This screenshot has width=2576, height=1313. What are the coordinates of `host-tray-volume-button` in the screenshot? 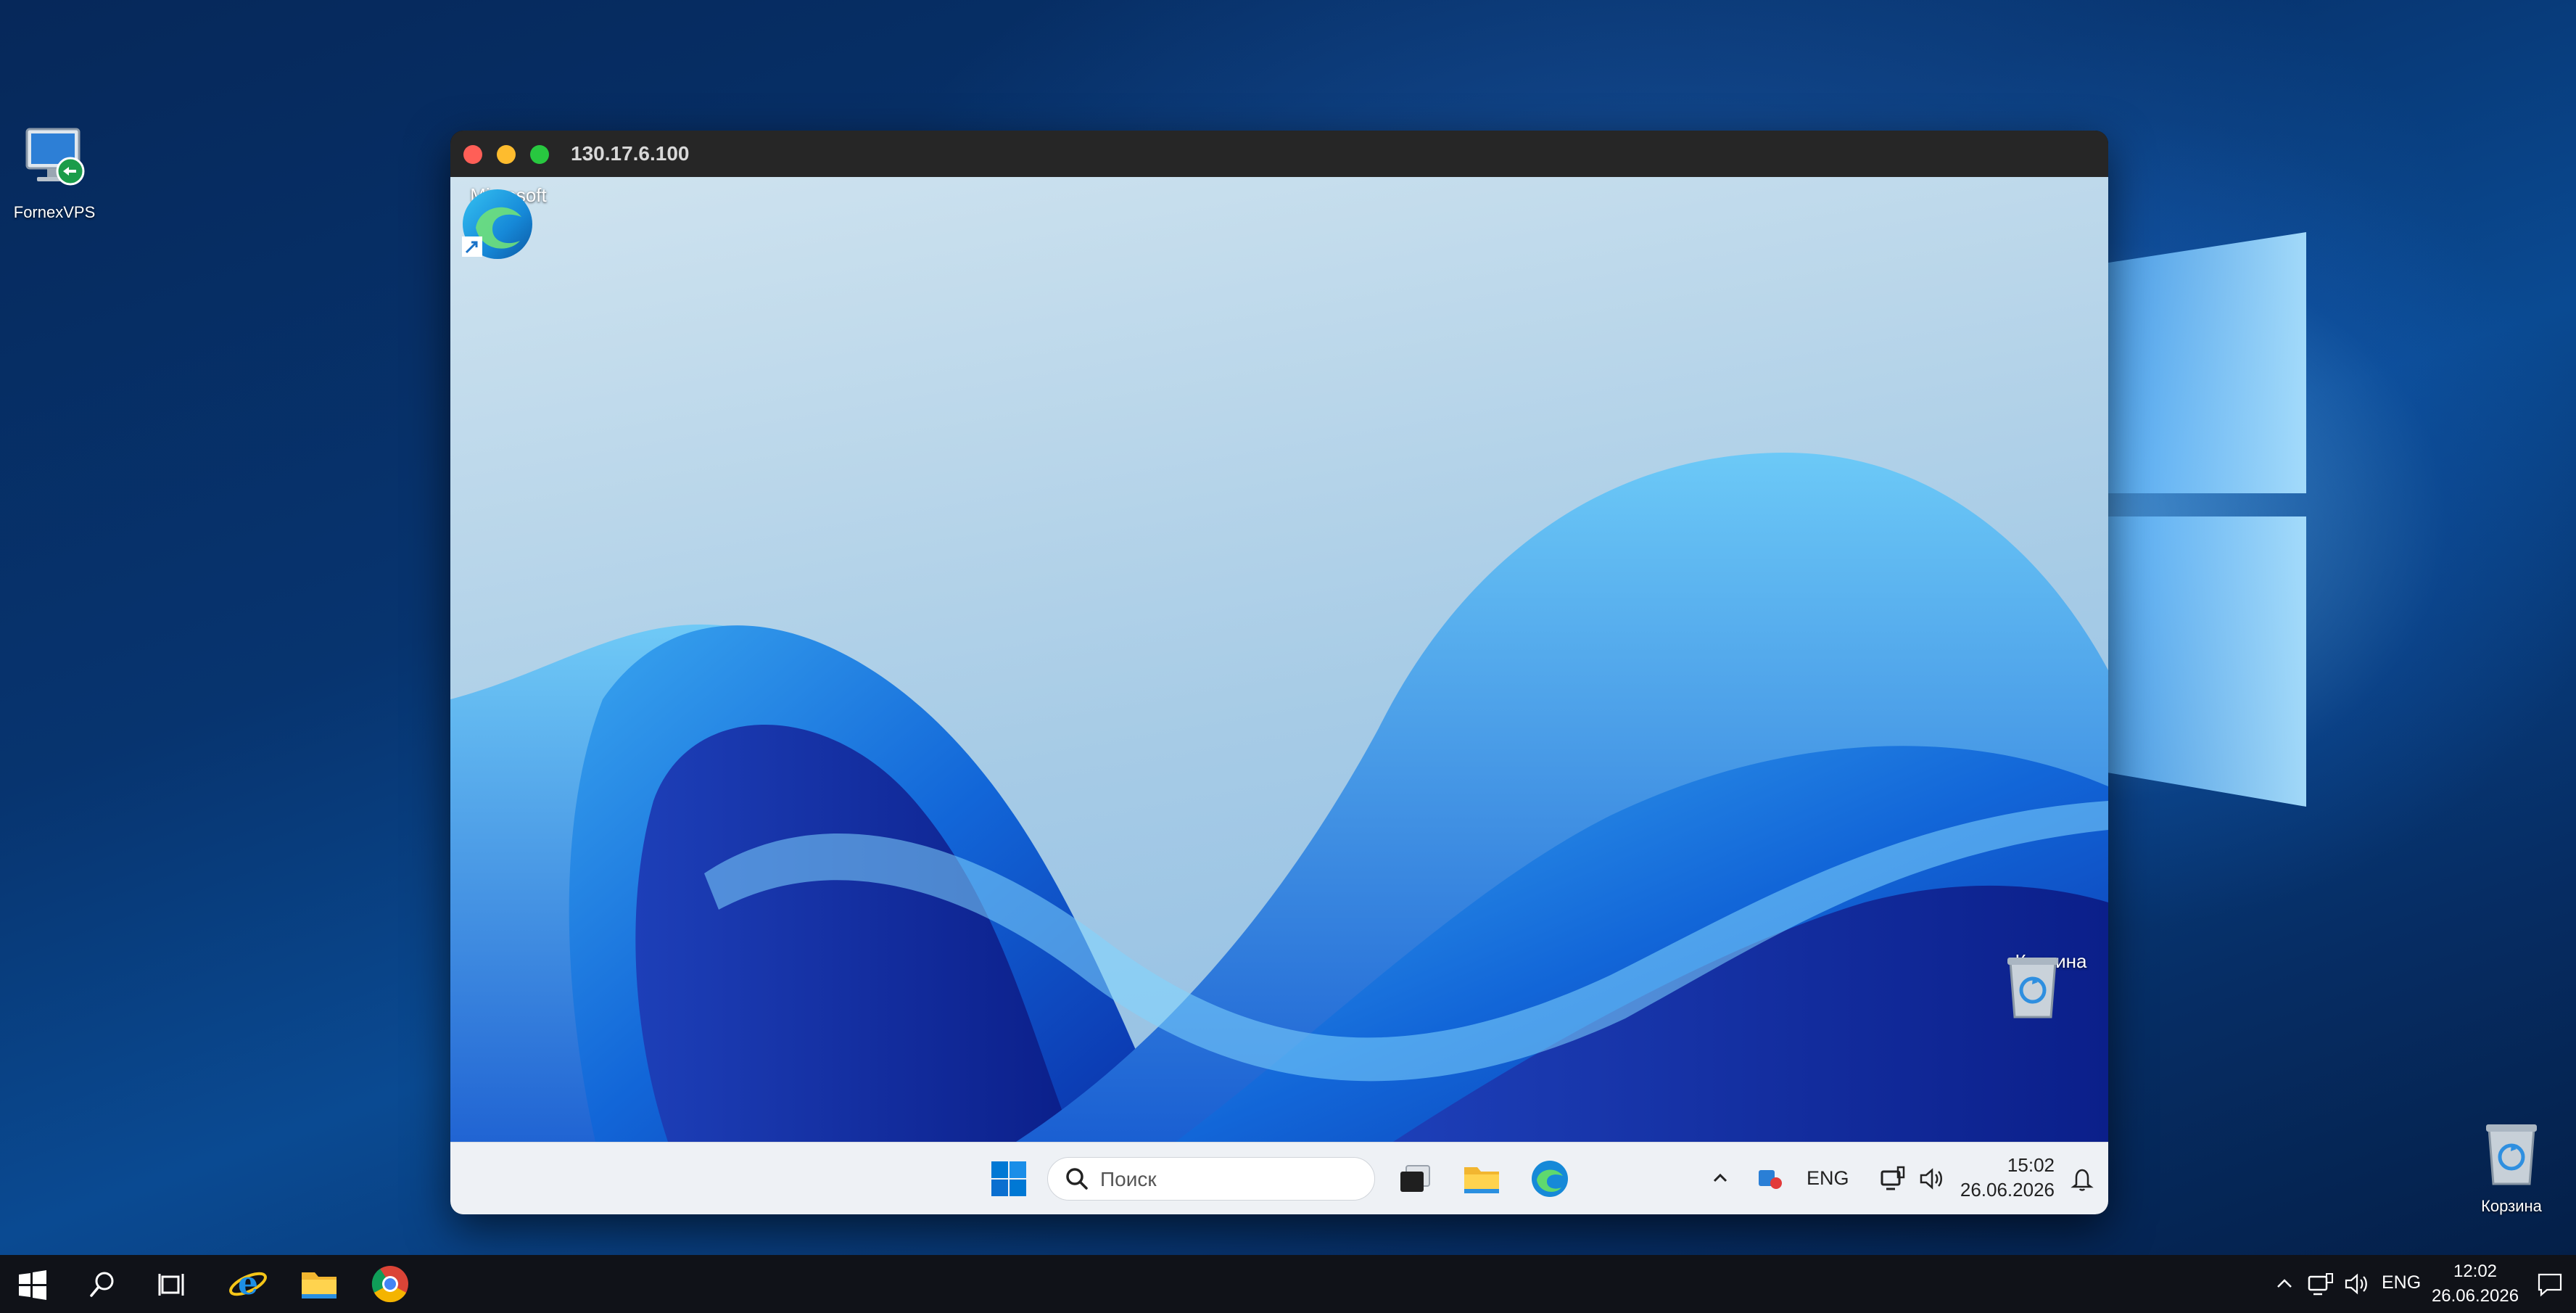 It's located at (2356, 1284).